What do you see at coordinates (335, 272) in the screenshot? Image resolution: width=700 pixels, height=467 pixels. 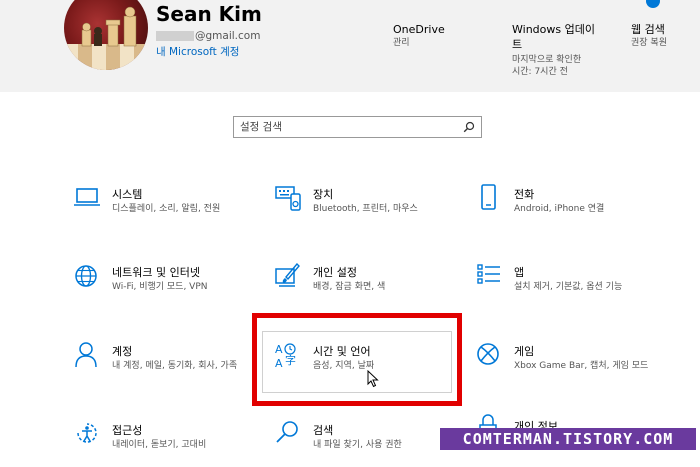 I see `tile-title: 개인 설정` at bounding box center [335, 272].